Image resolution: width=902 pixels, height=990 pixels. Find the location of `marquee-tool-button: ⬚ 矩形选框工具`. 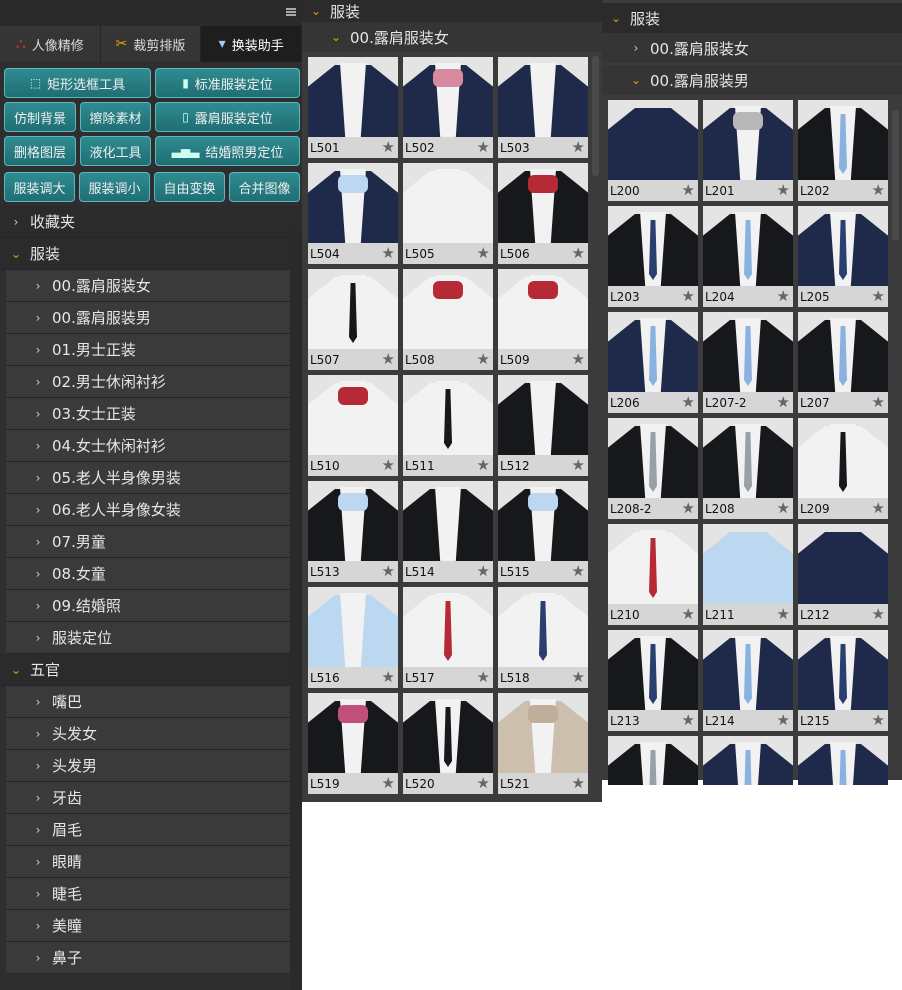

marquee-tool-button: ⬚ 矩形选框工具 is located at coordinates (77, 83).